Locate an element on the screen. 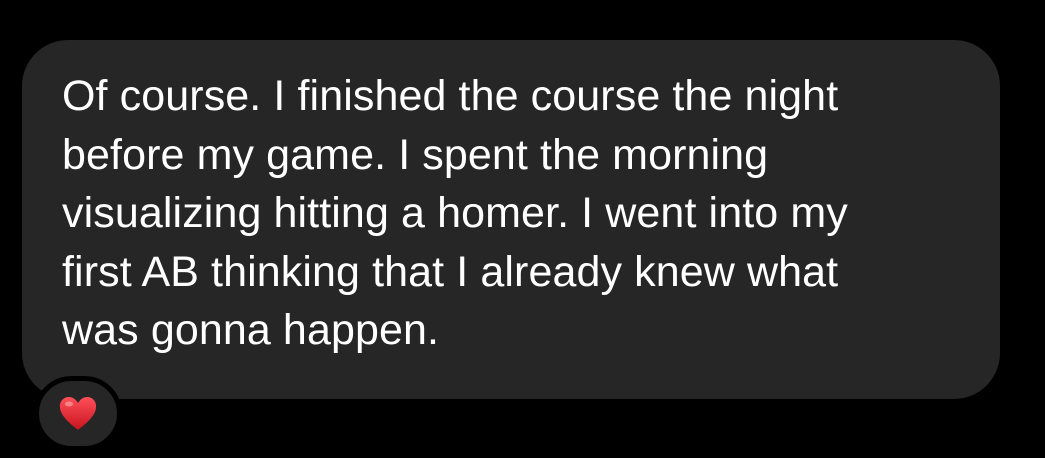 The image size is (1045, 458). message-line: before my game. I spent the morning is located at coordinates (415, 154).